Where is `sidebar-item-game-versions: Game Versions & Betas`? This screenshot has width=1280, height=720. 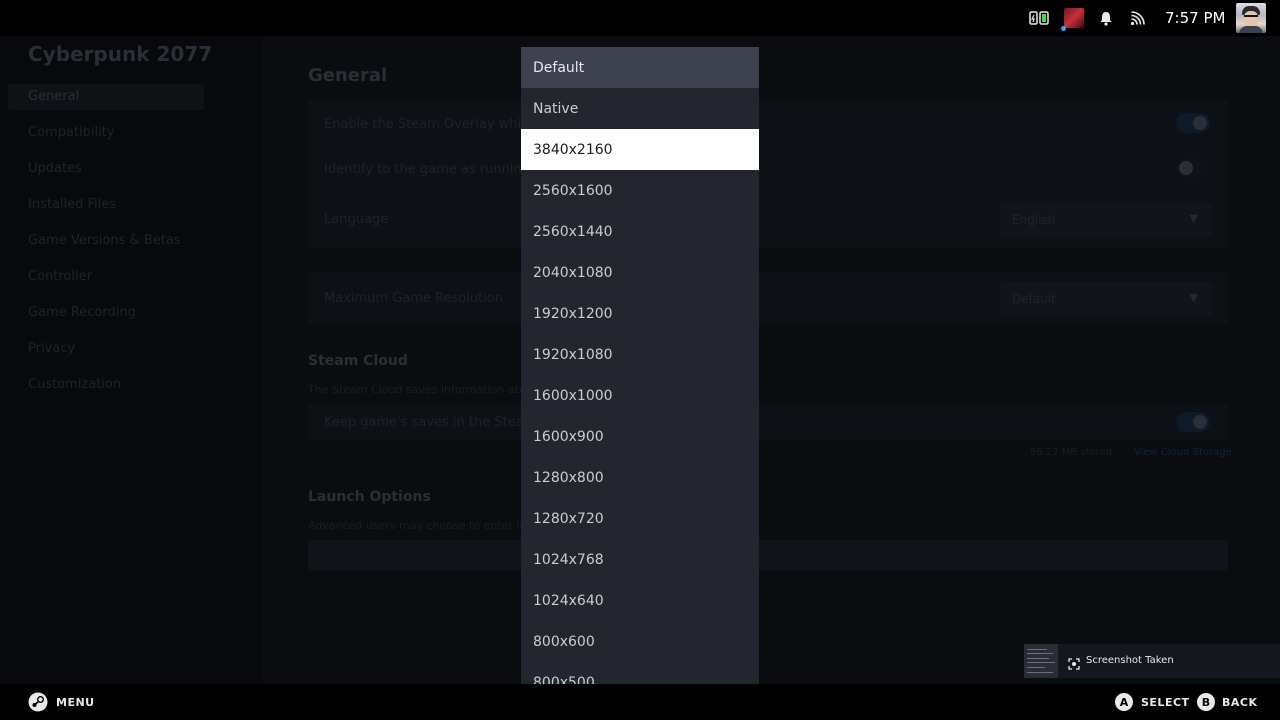
sidebar-item-game-versions: Game Versions & Betas is located at coordinates (104, 240).